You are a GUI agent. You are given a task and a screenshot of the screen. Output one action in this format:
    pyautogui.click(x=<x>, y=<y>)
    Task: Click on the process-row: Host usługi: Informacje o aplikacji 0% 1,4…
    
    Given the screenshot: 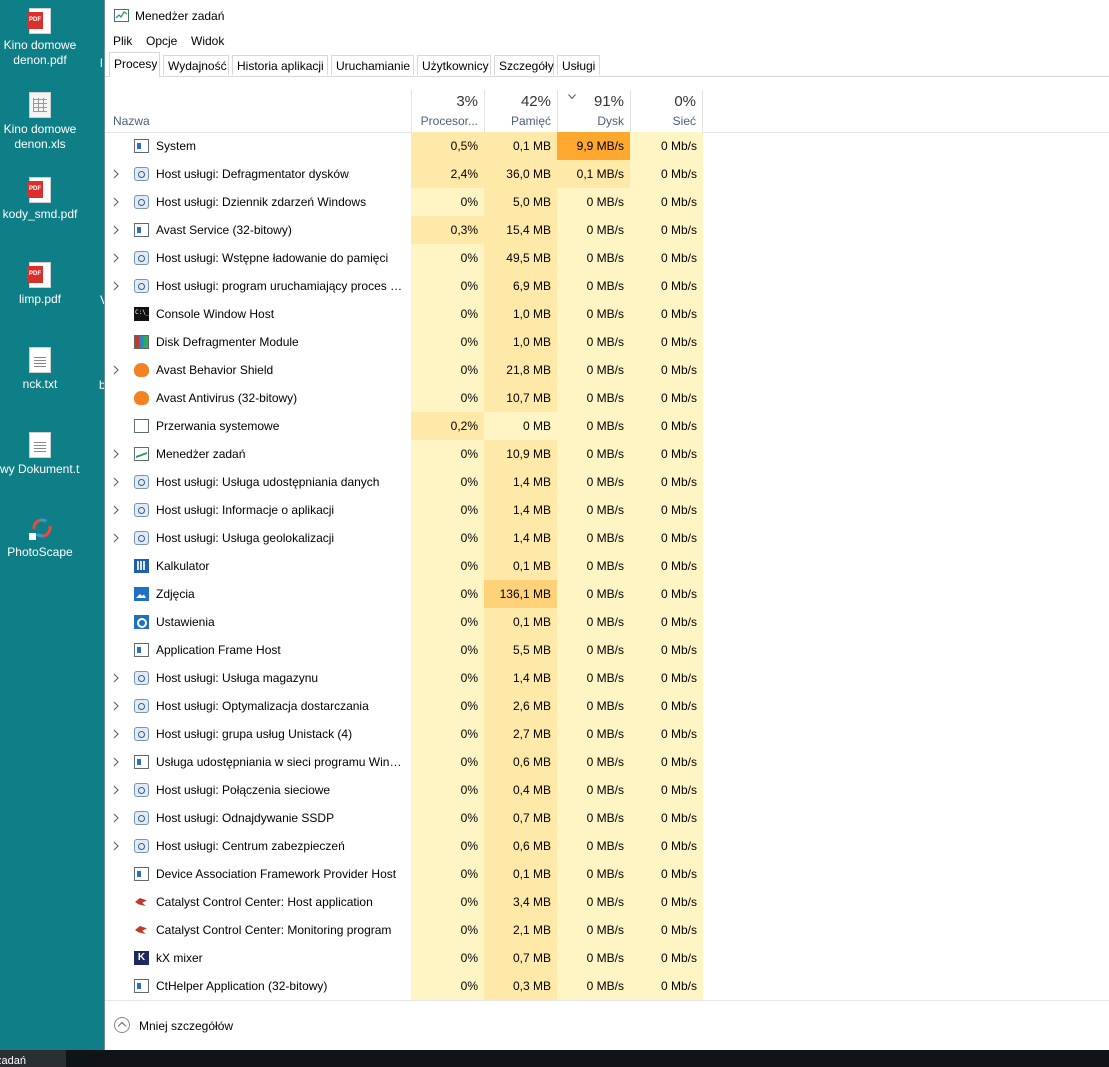 What is the action you would take?
    pyautogui.click(x=607, y=510)
    